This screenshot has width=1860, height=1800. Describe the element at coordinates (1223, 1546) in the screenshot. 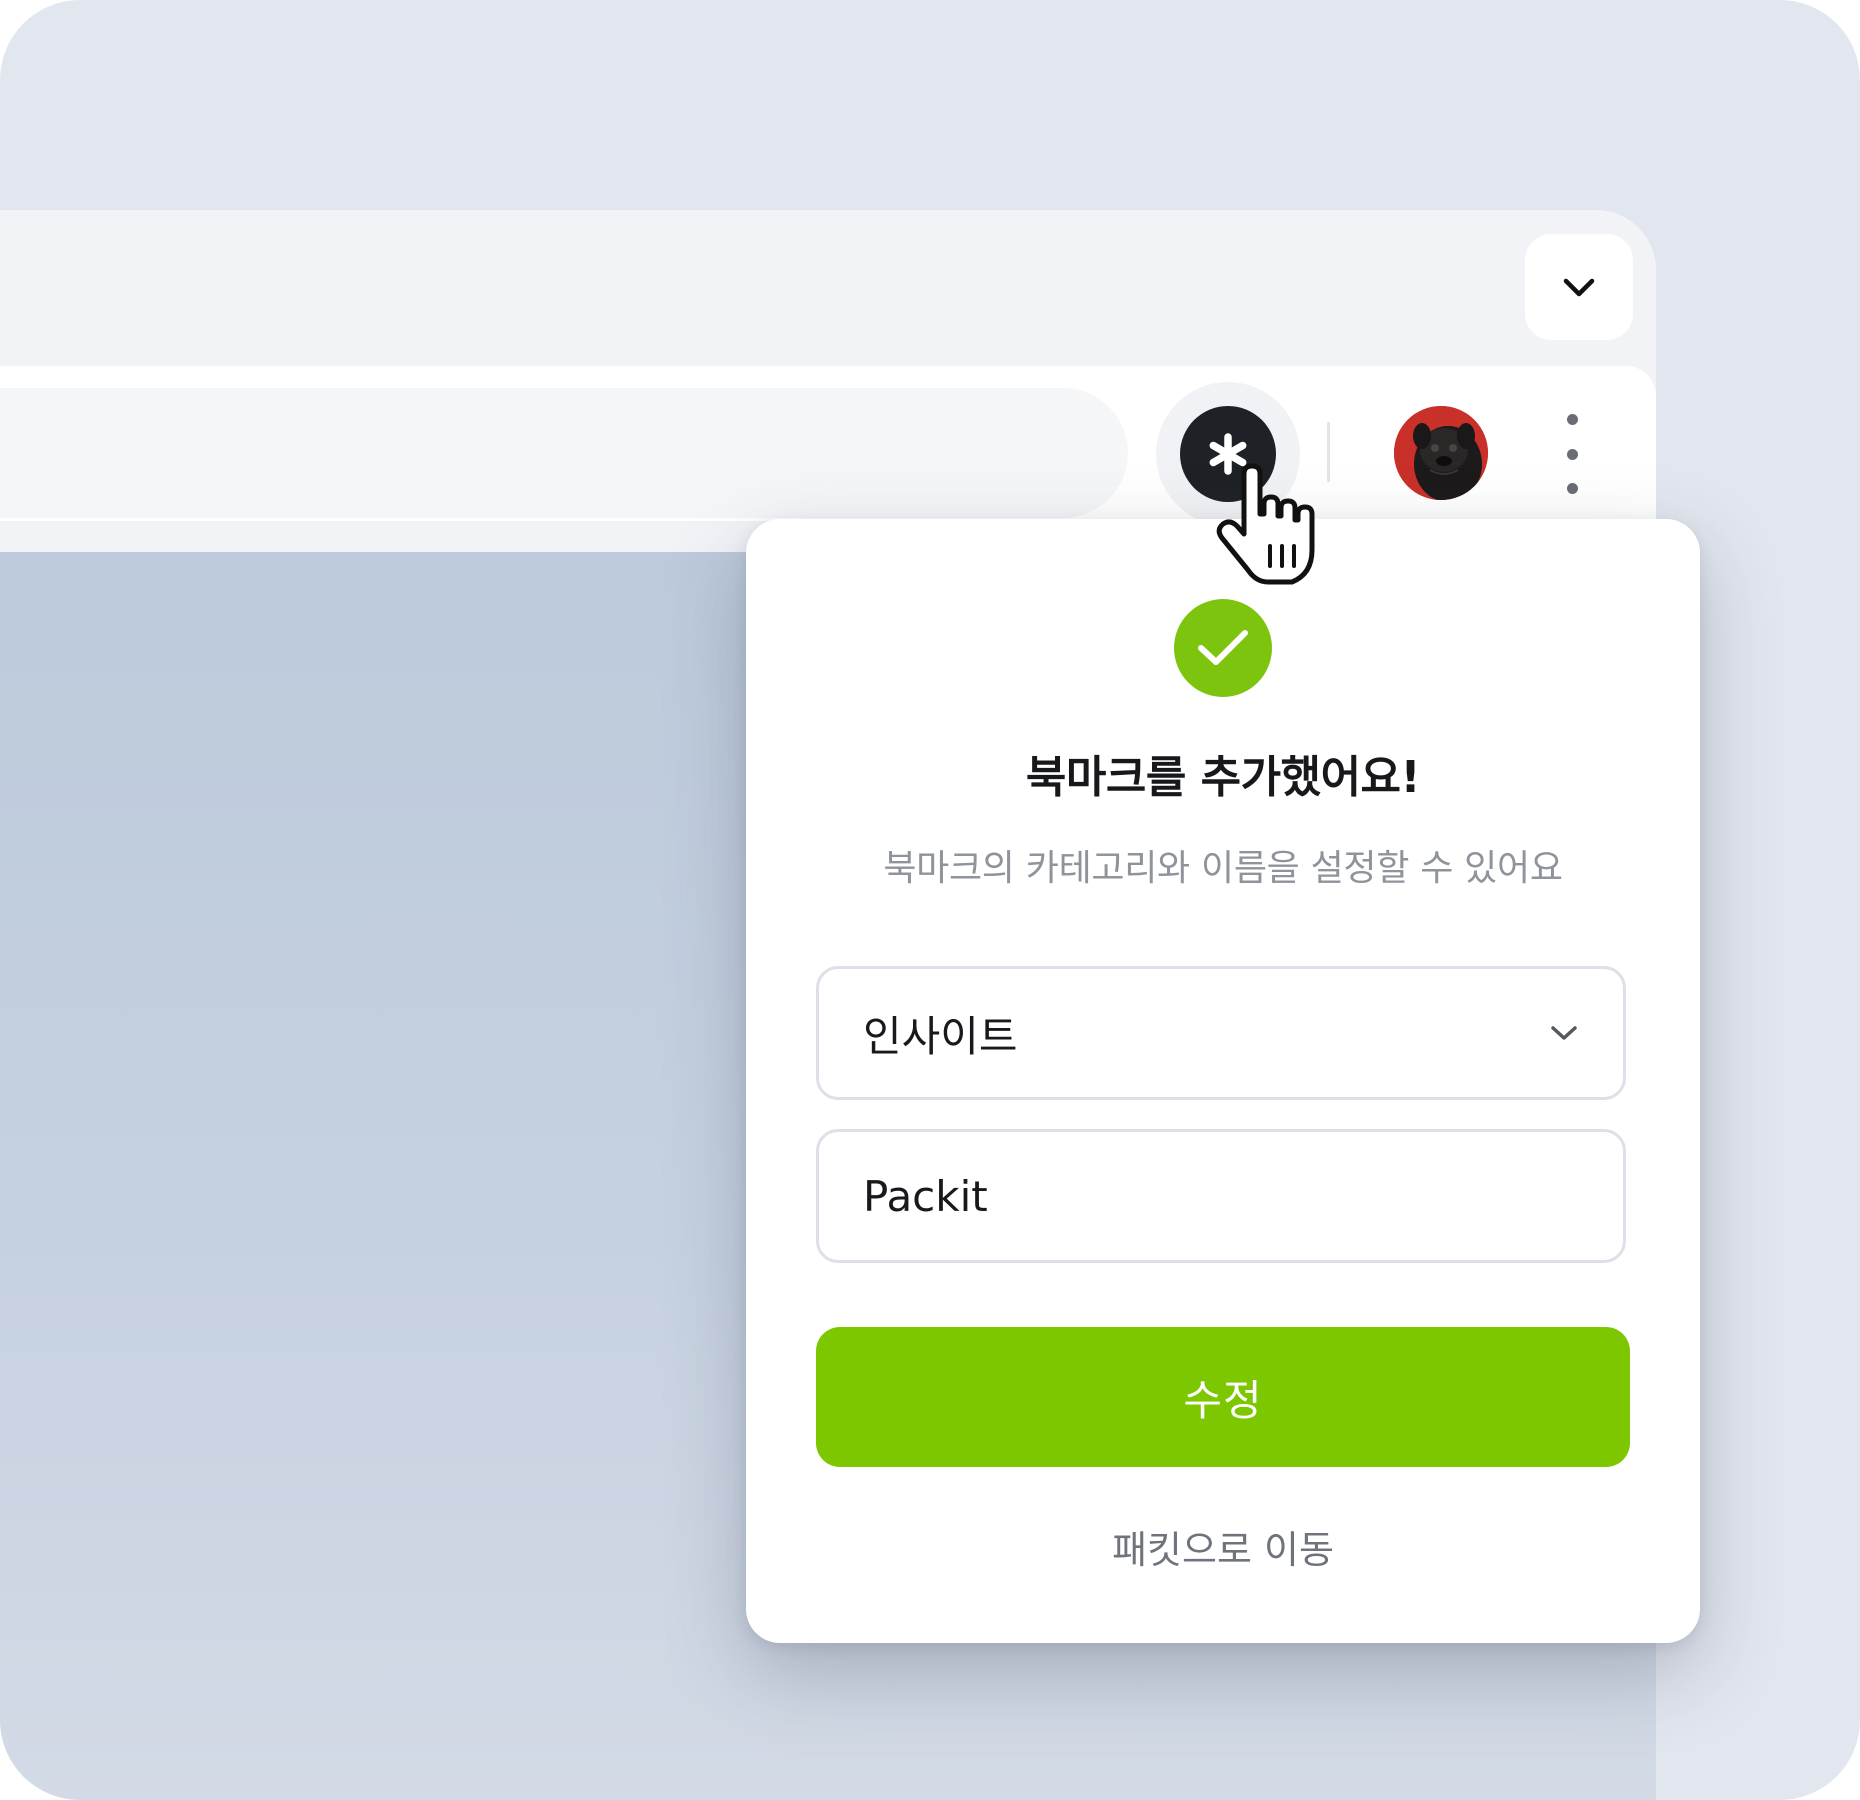

I see `go-to-packit-link: 패킷으로 이동` at that location.